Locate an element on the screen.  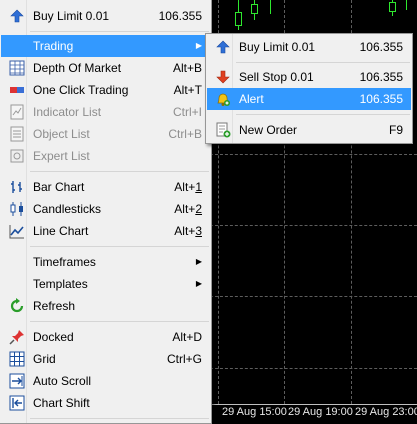
menu-item-candlesticks: Candlesticks Alt+2 is located at coordinates (105, 209).